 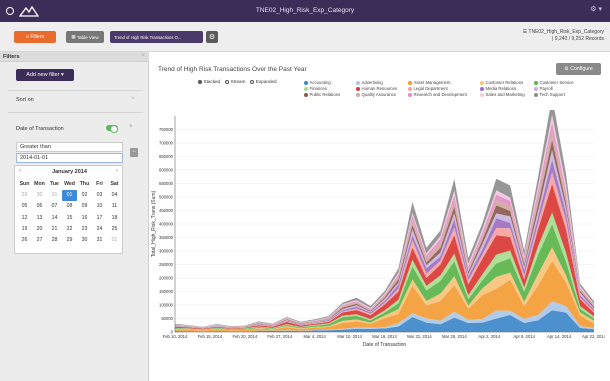 I want to click on calendar-day: 03, so click(x=99, y=195).